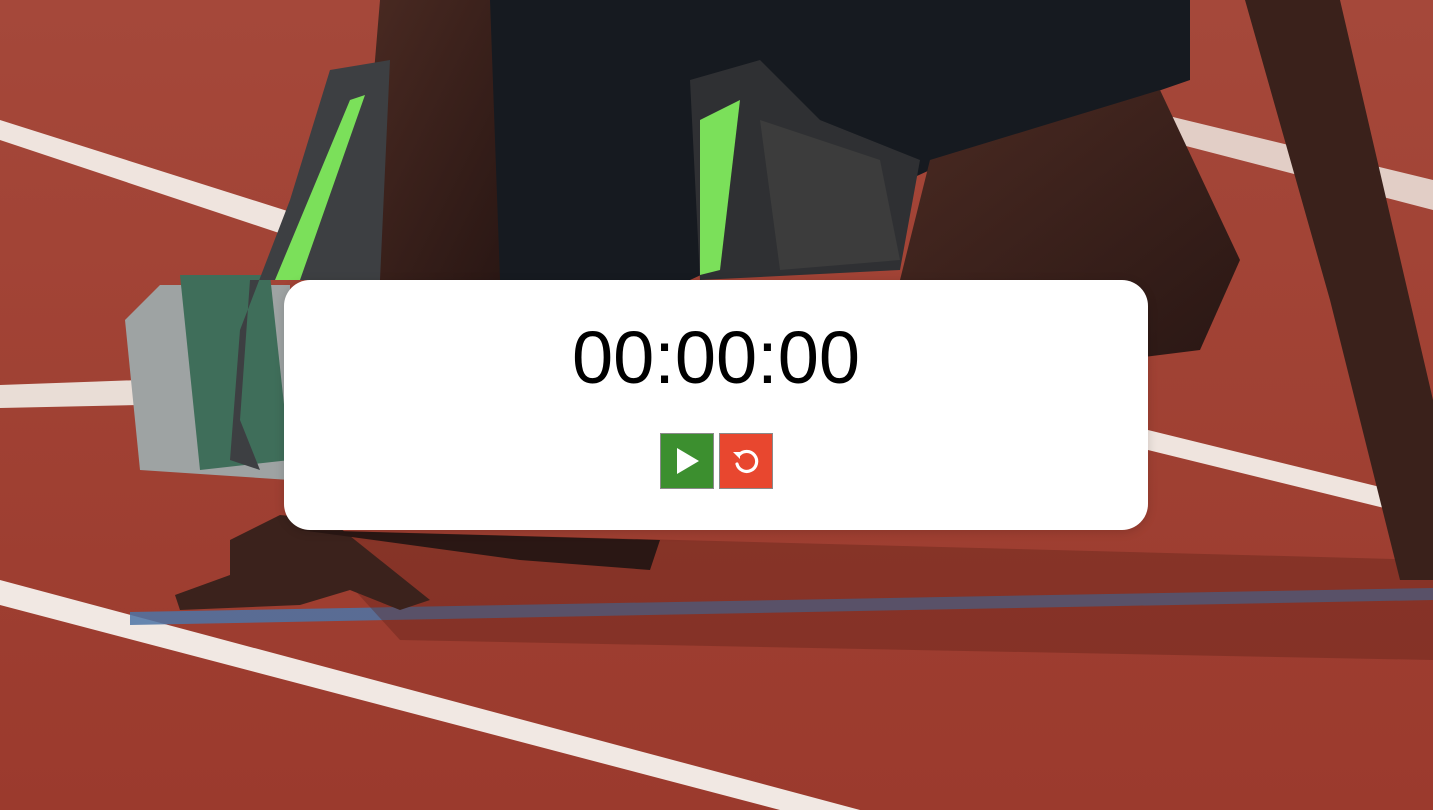 The image size is (1433, 810). I want to click on stopwatch-controls, so click(716, 461).